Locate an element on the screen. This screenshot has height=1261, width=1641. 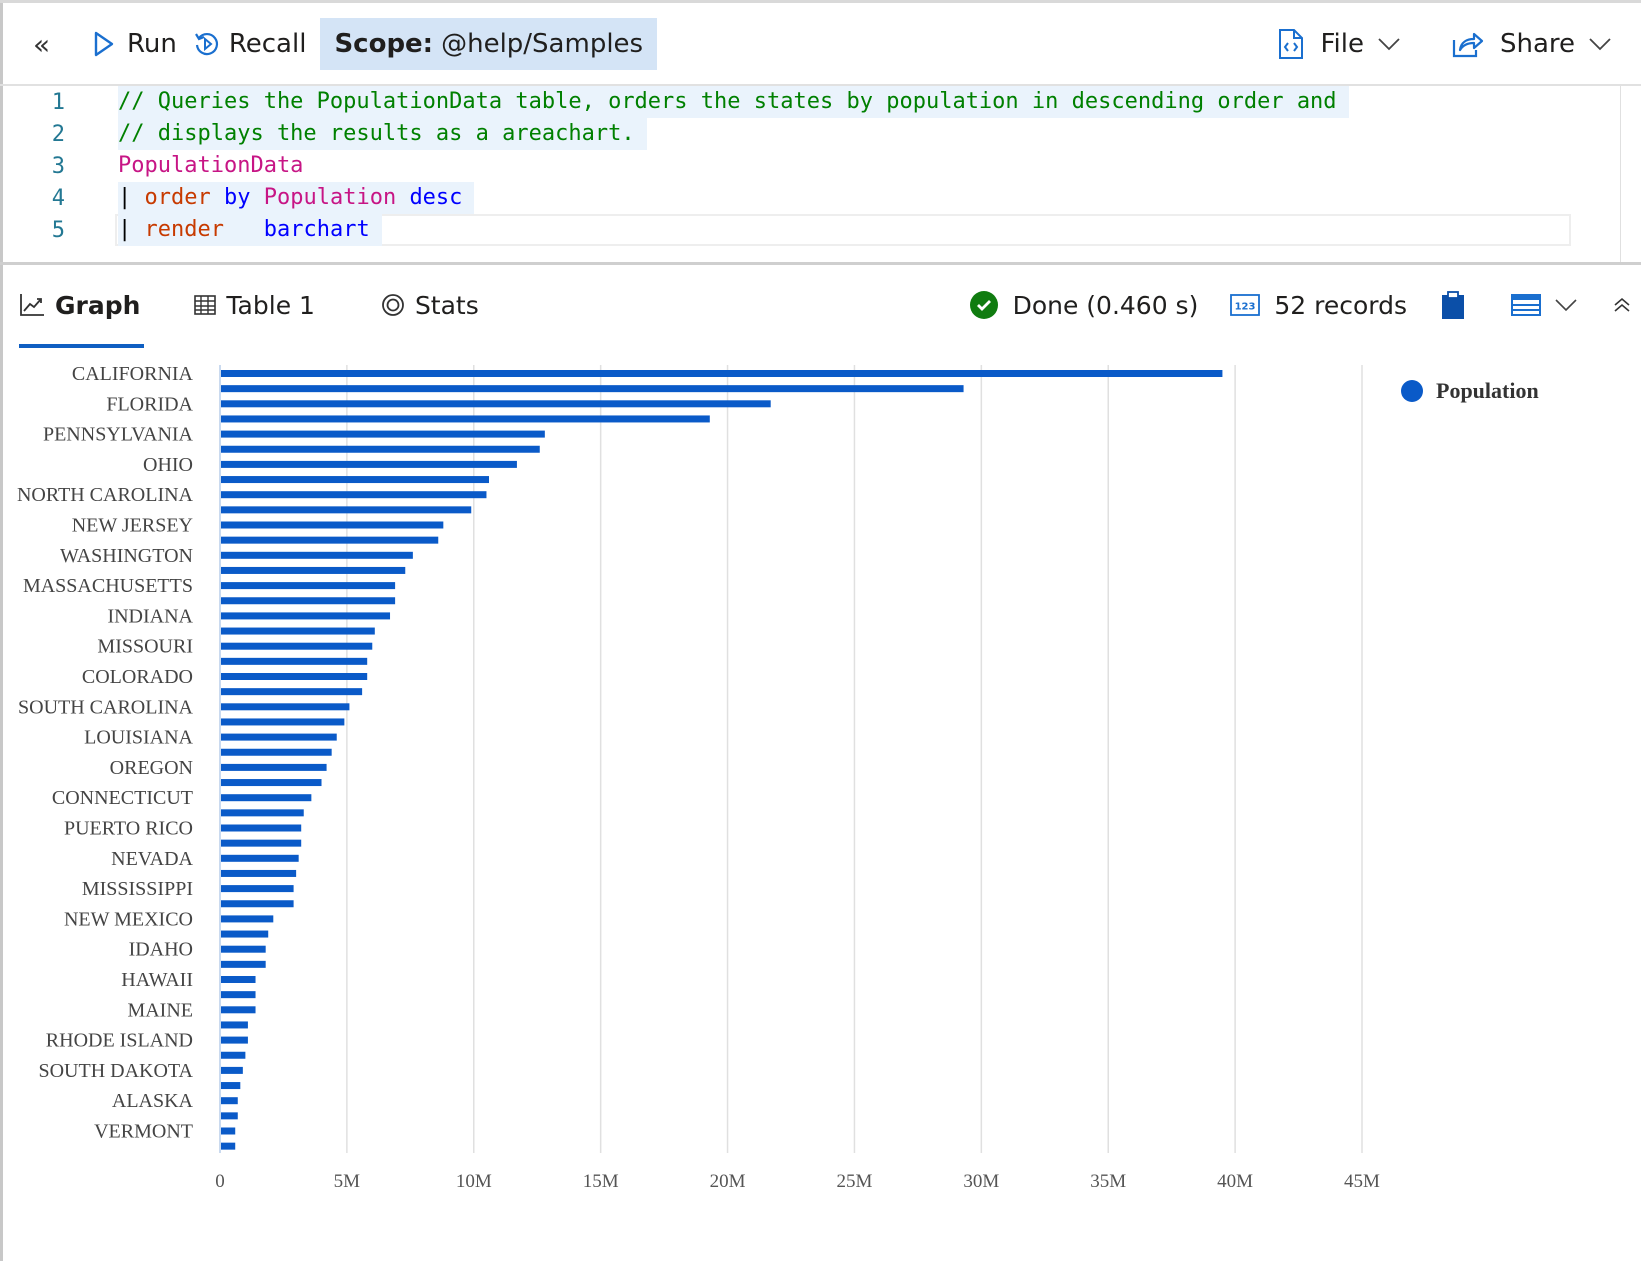
scope-selector: Scope: @help/Samples is located at coordinates (489, 44).